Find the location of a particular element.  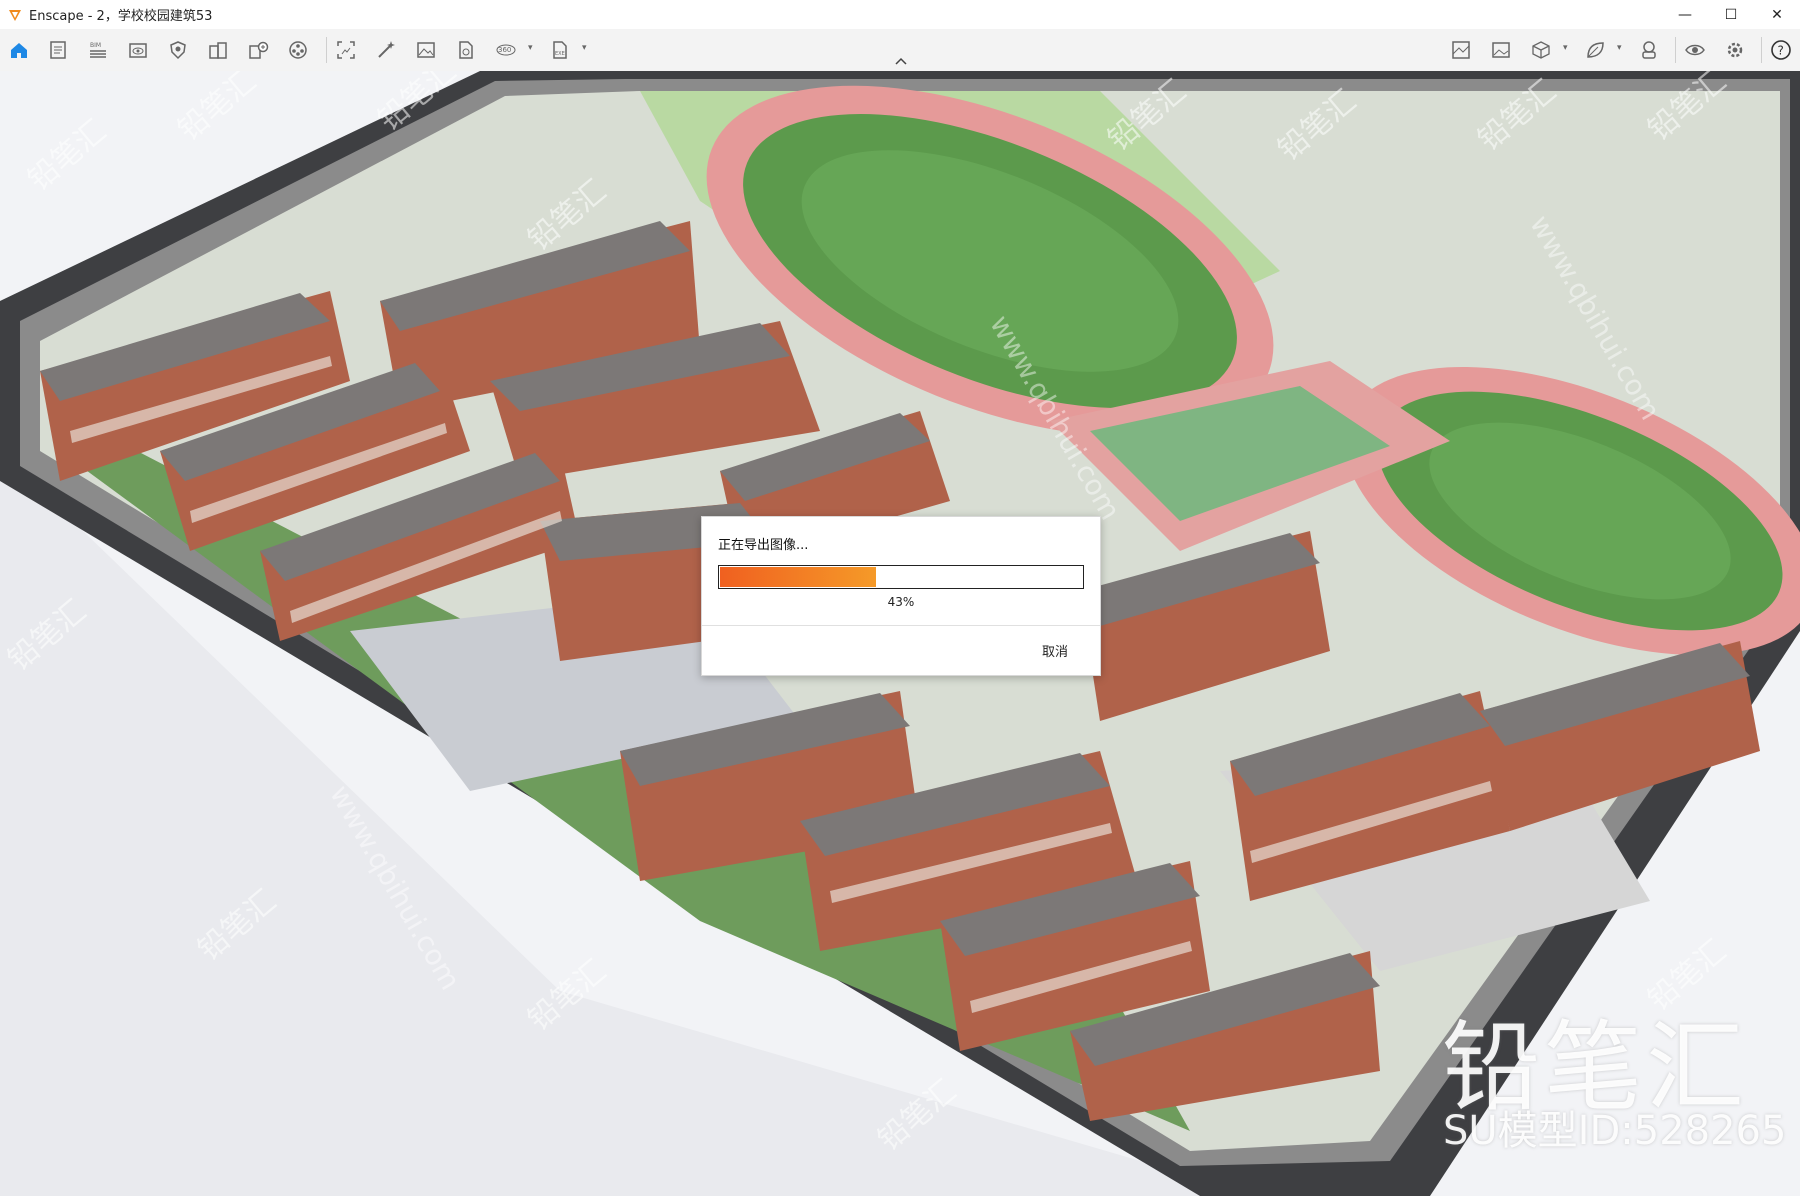

collapse-toolbar-chevron-icon is located at coordinates (901, 61).